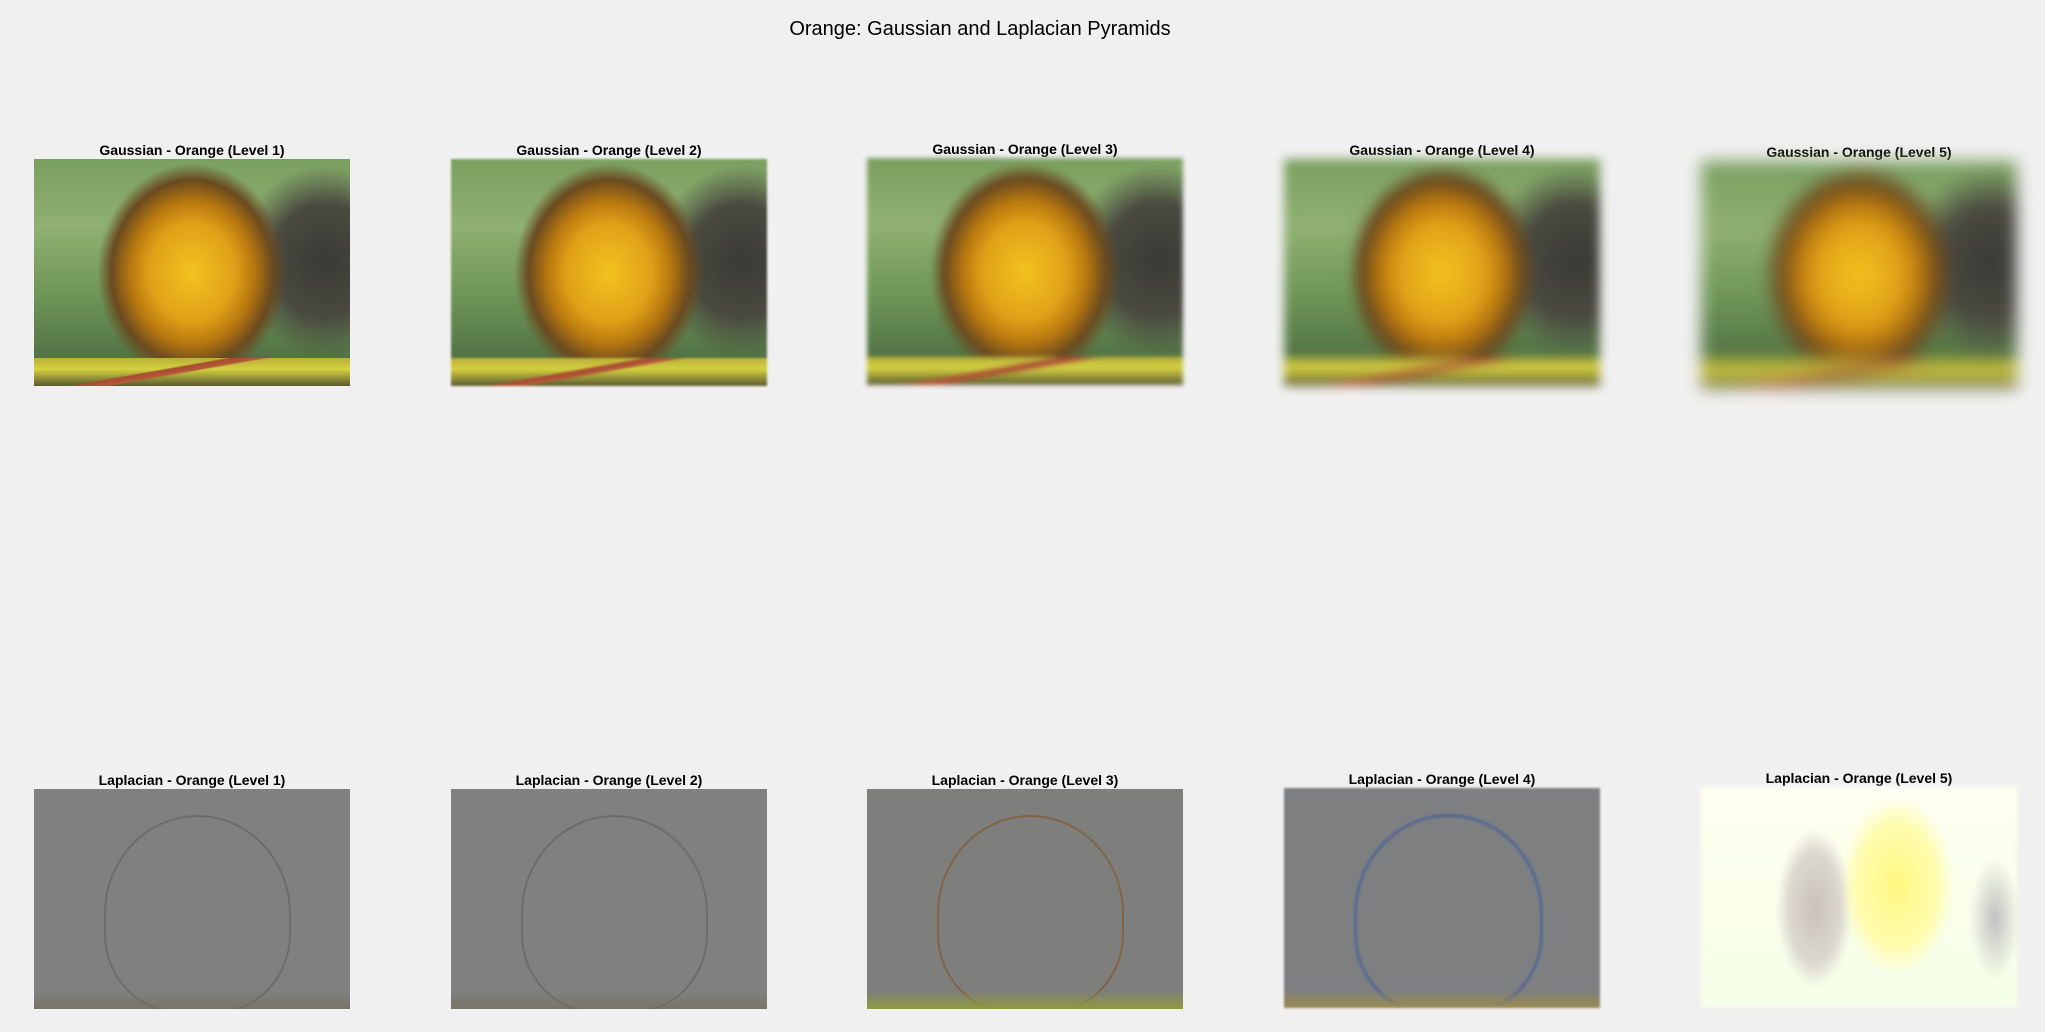 This screenshot has width=2045, height=1032. I want to click on gaussian-panel-4: Gaussian - Orange (Level 4), so click(1442, 263).